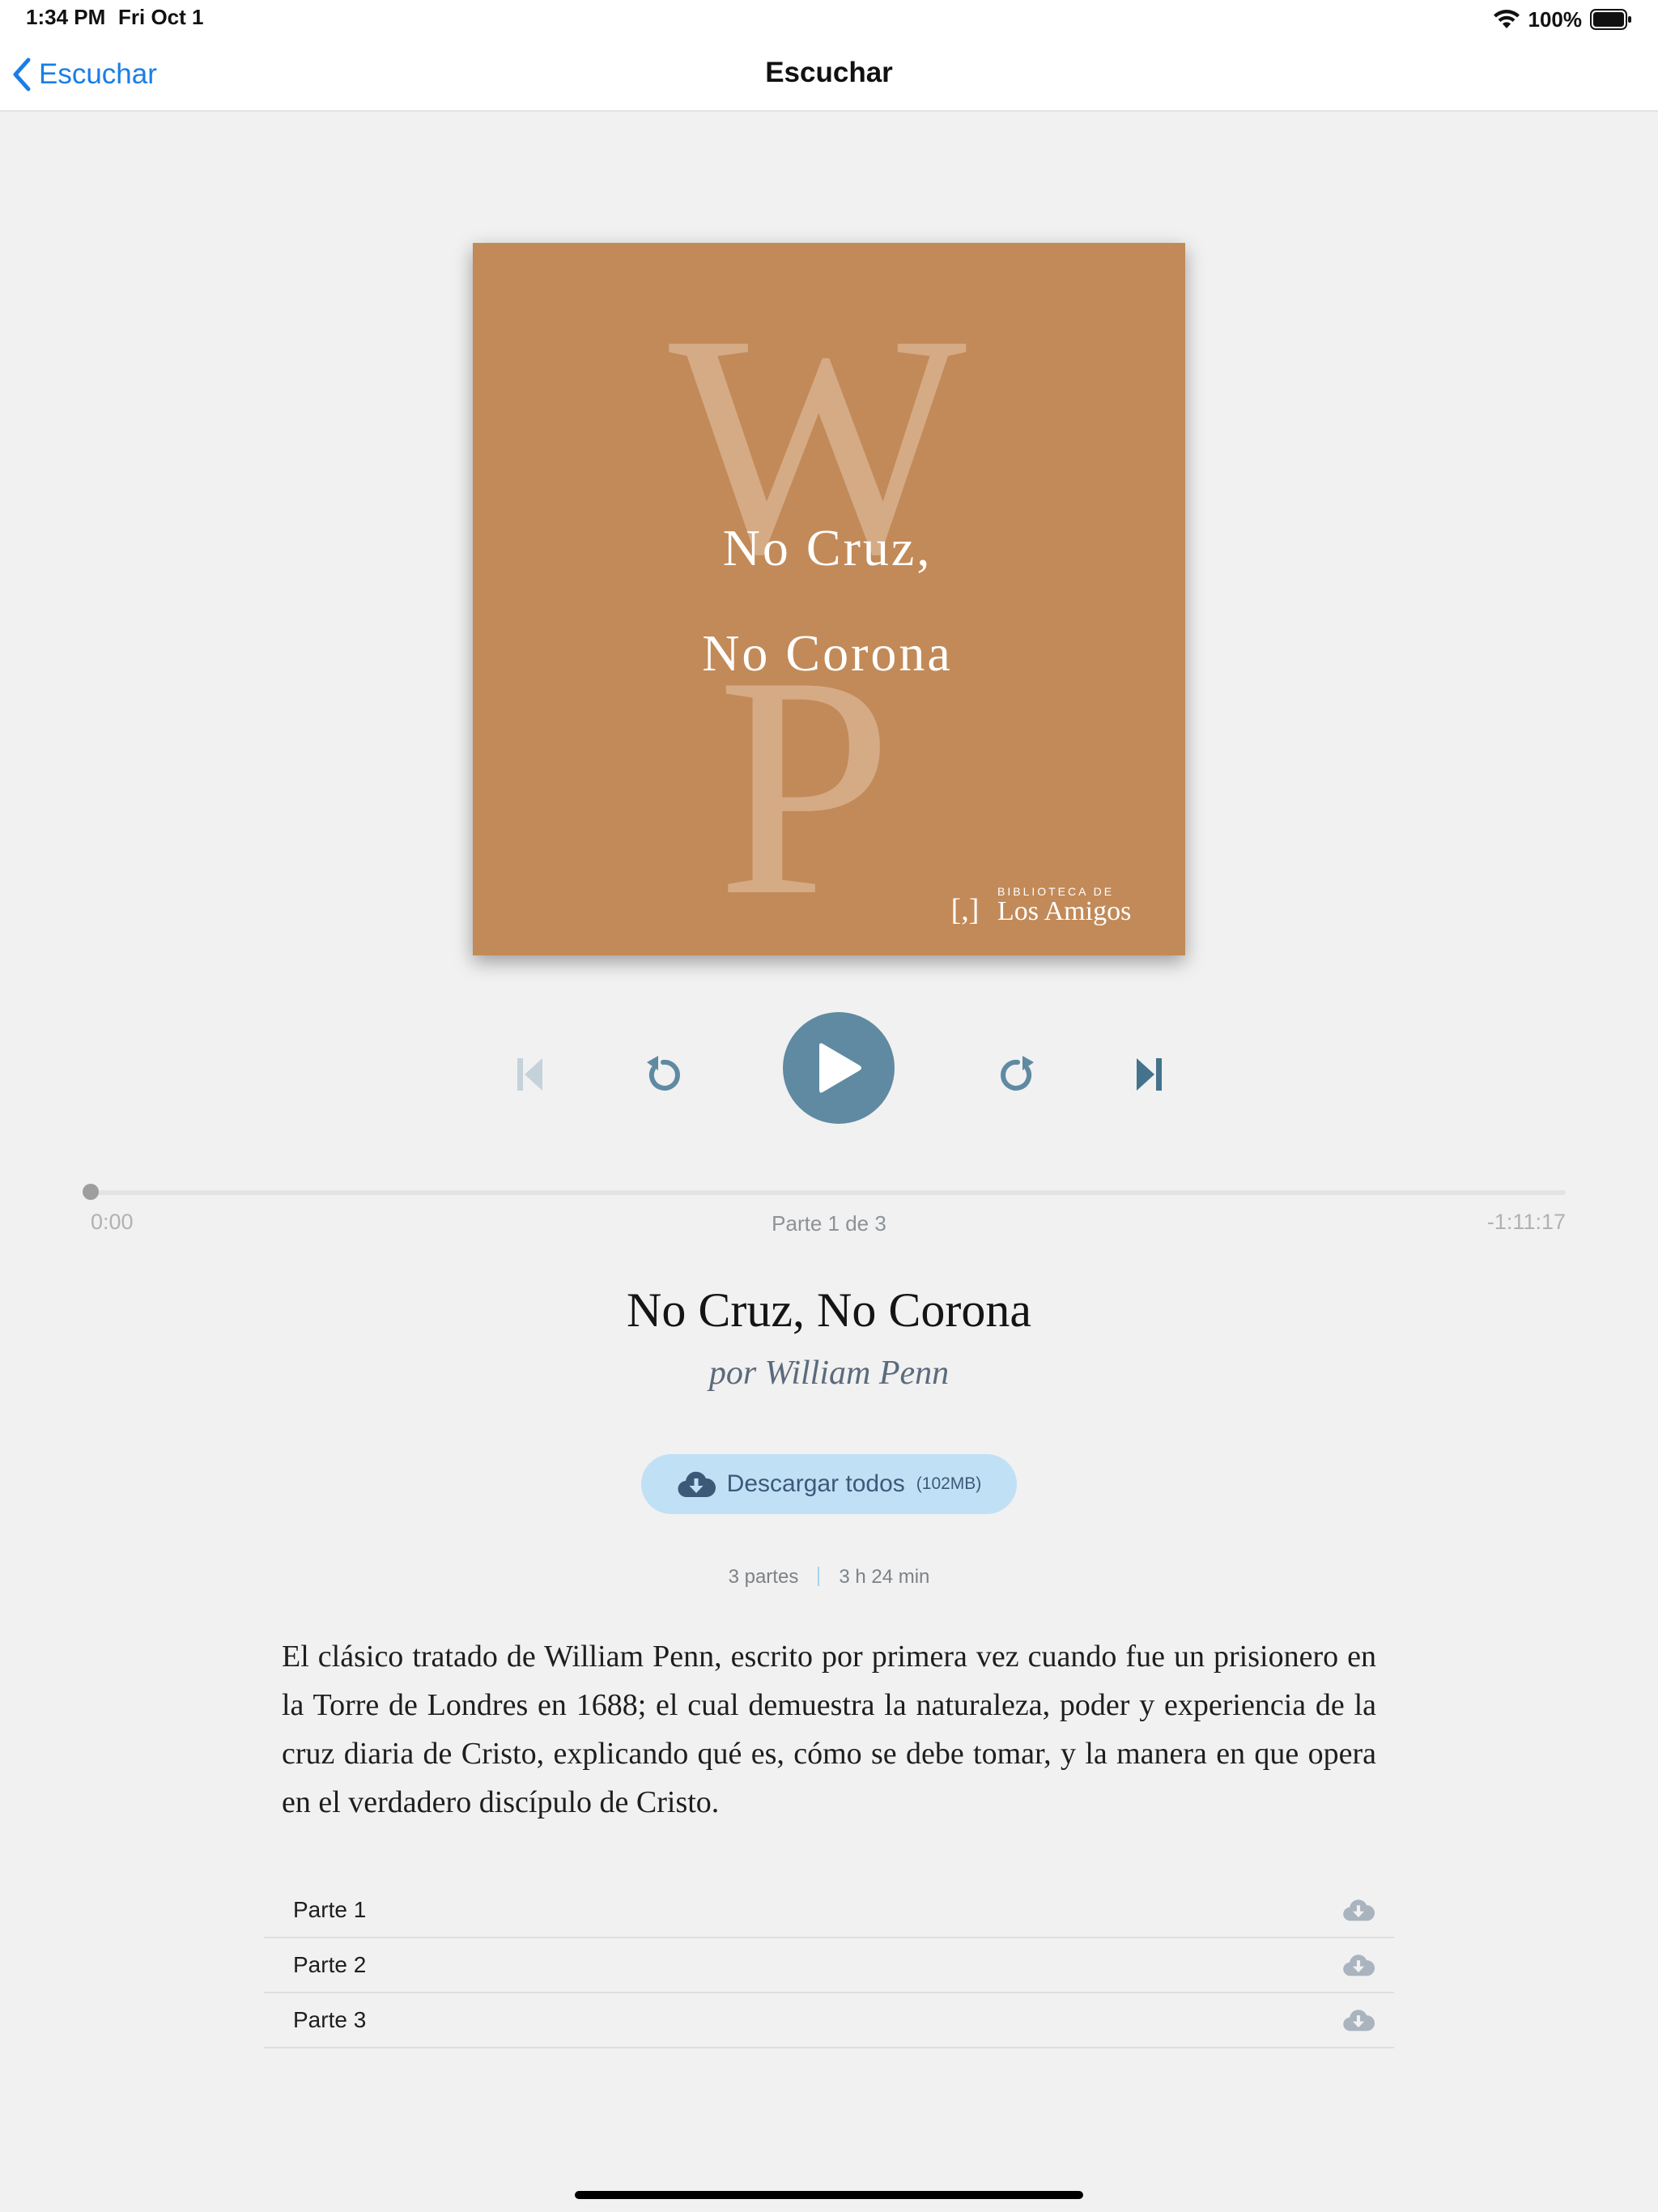 The image size is (1658, 2212). Describe the element at coordinates (1610, 19) in the screenshot. I see `battery-icon` at that location.